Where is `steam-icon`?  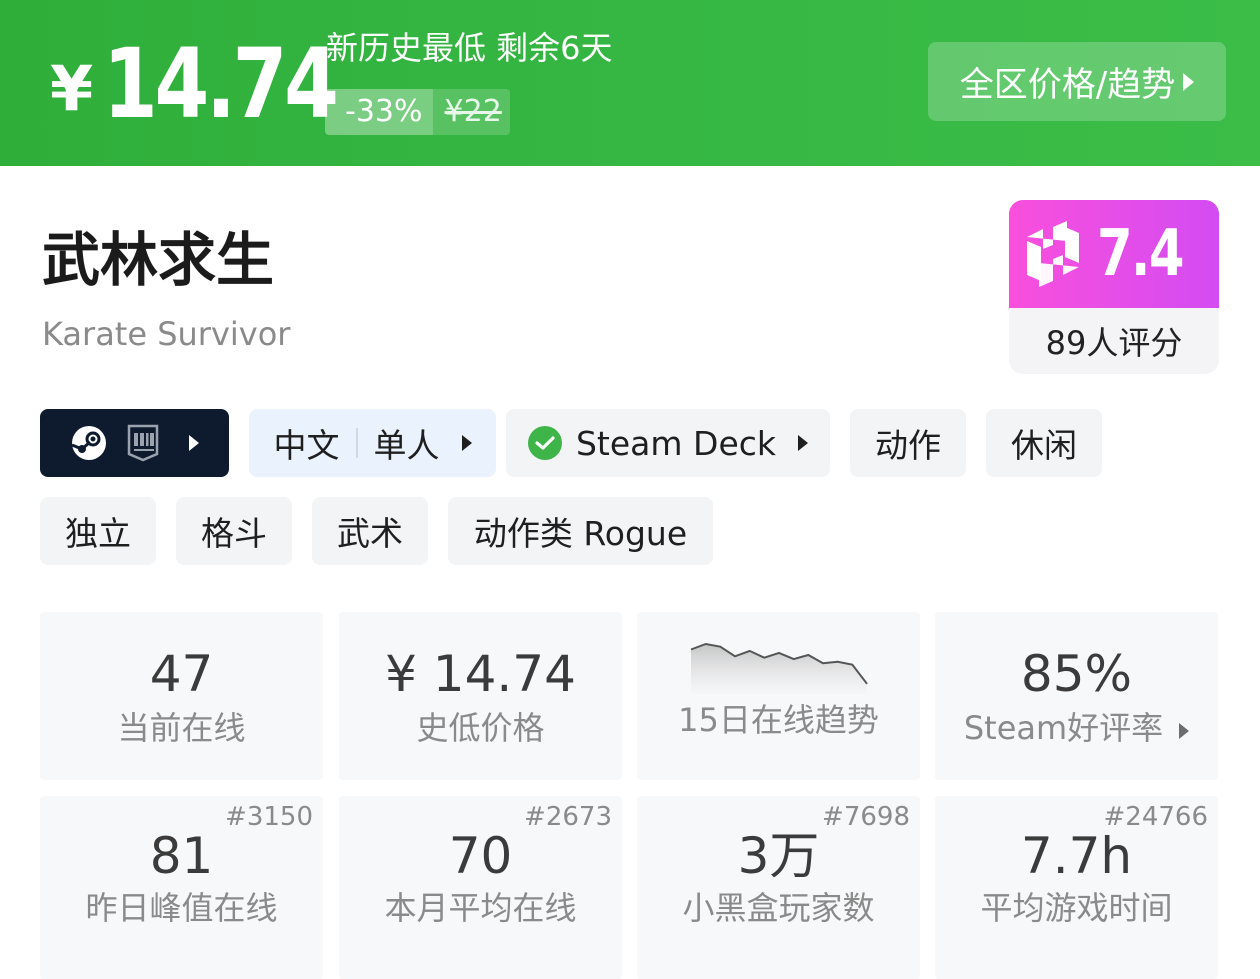
steam-icon is located at coordinates (88, 443).